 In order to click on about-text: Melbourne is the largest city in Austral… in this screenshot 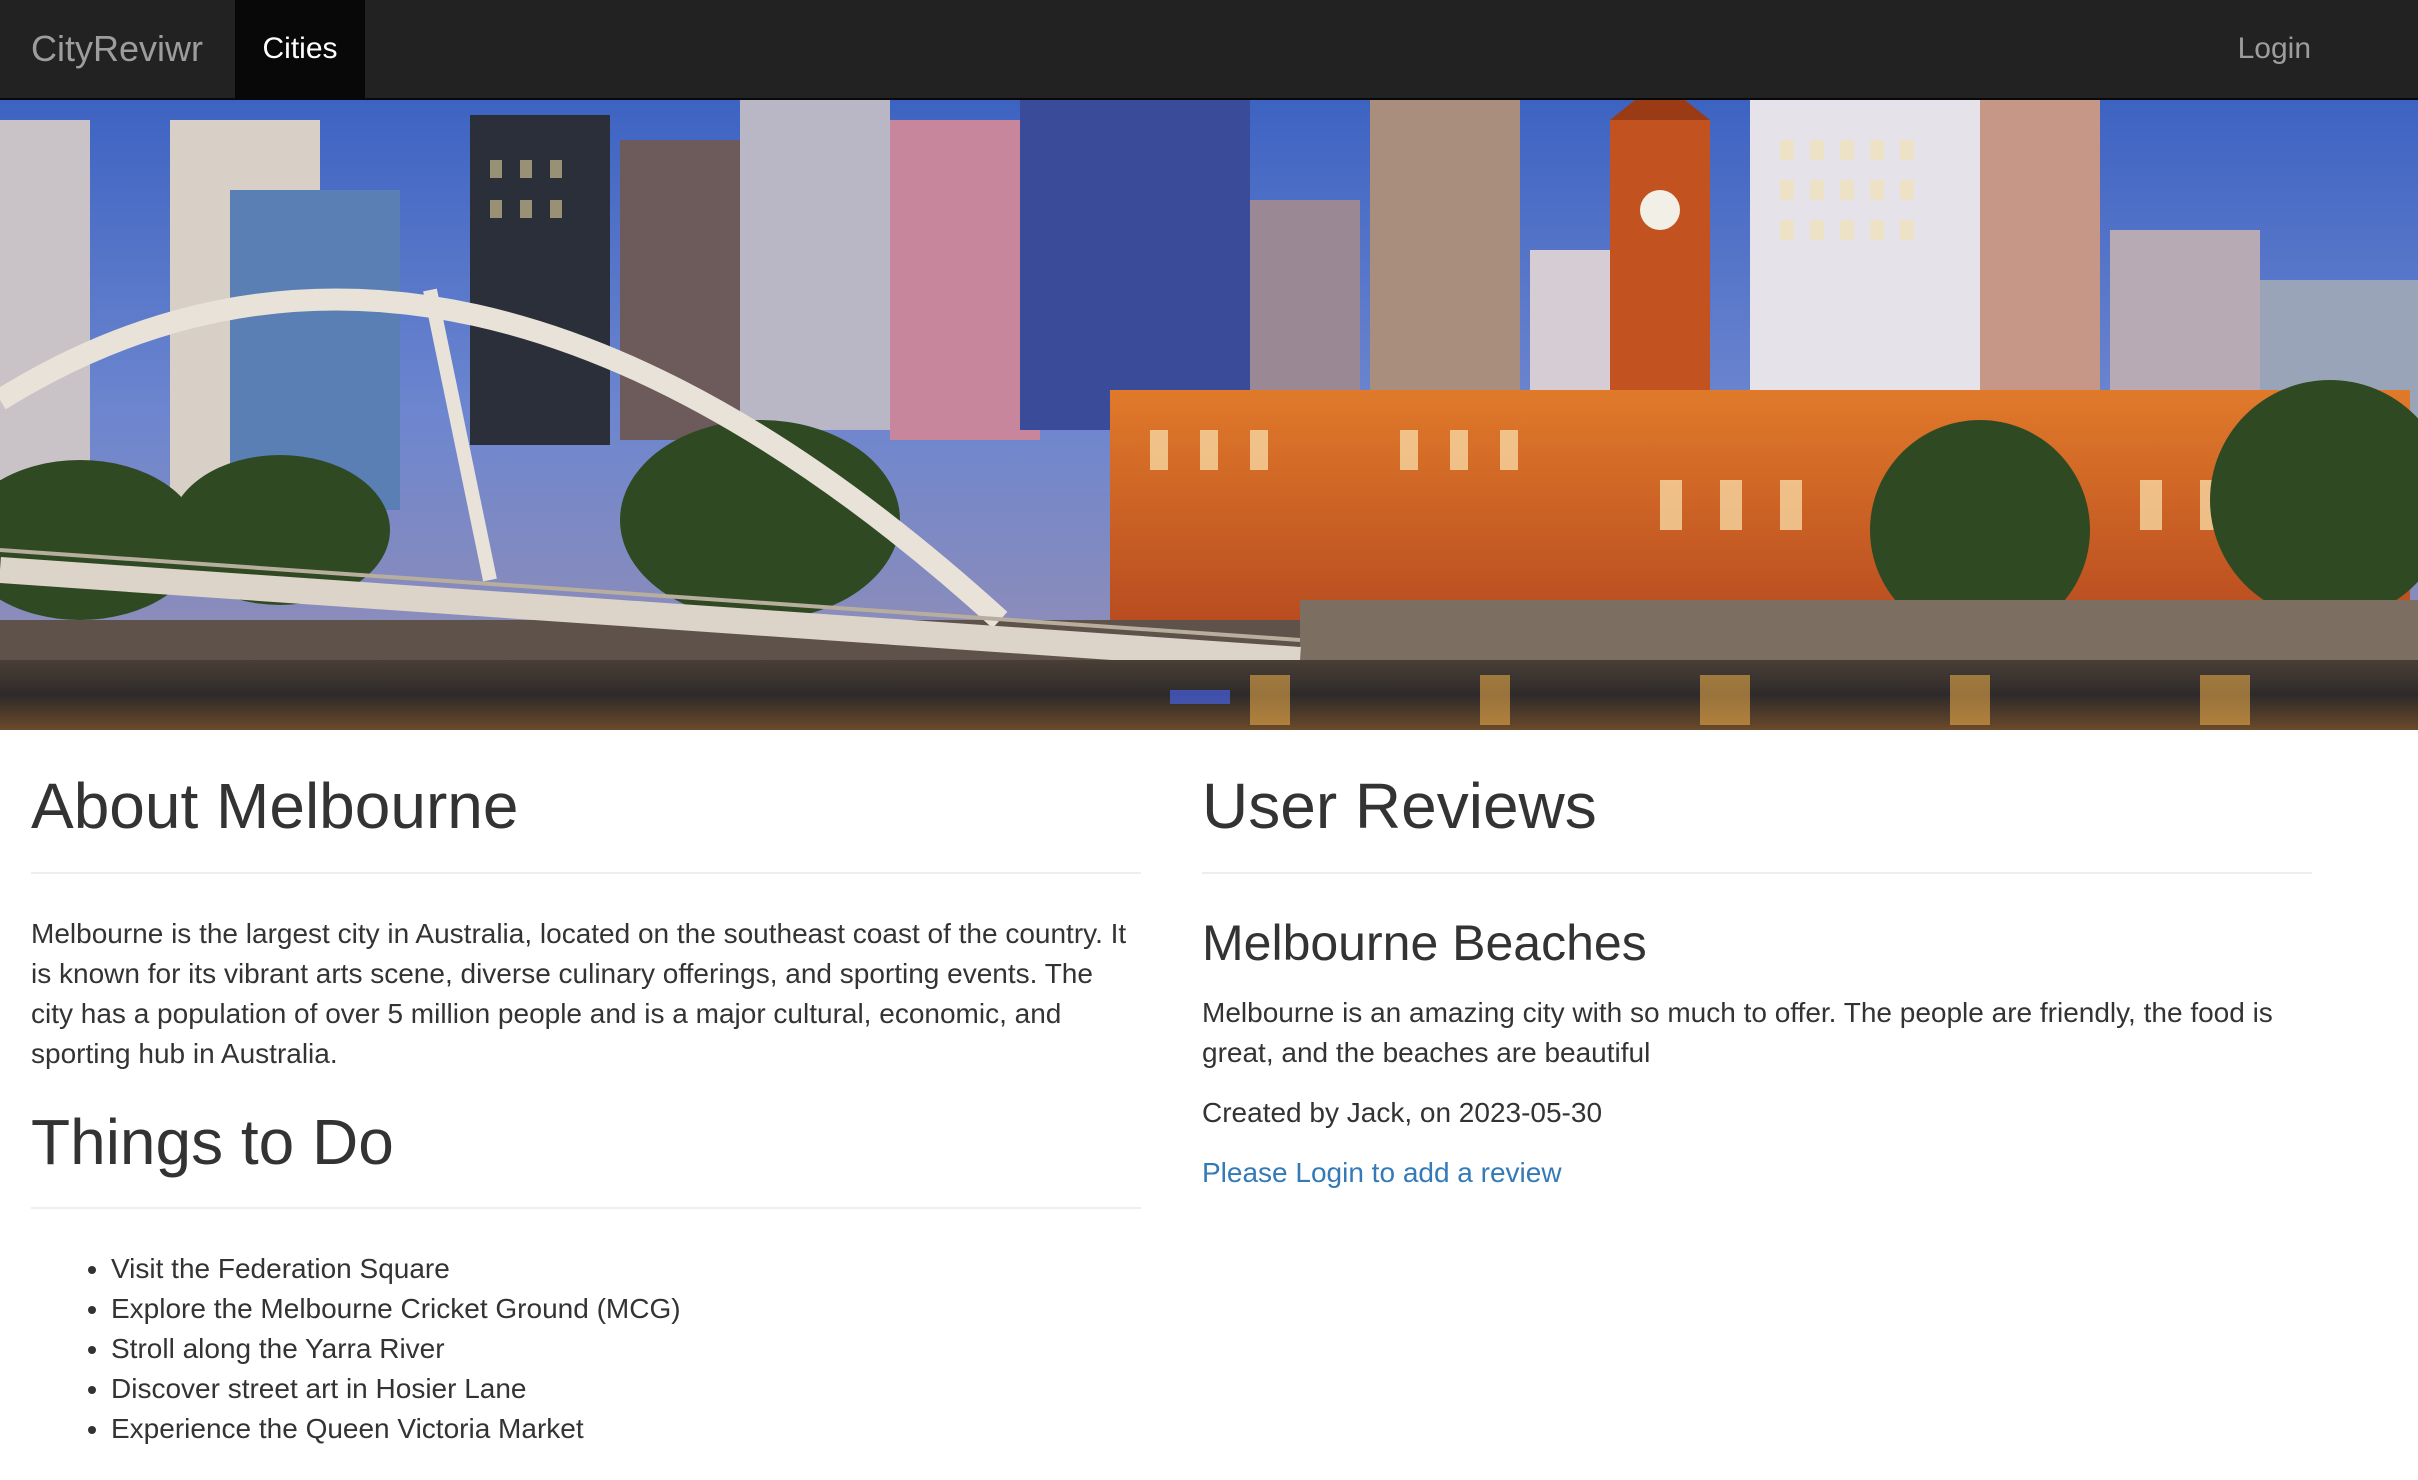, I will do `click(579, 993)`.